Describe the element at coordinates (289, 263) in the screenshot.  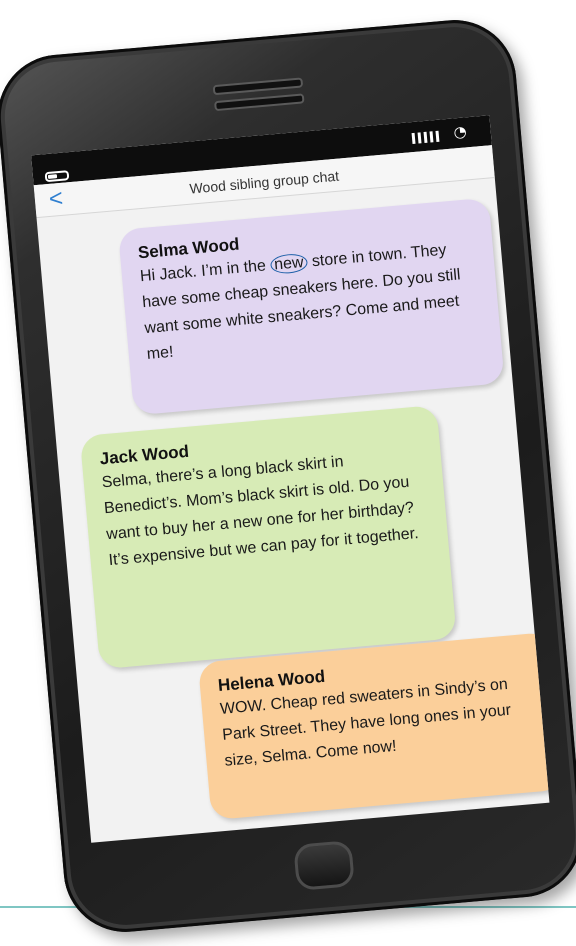
I see `circled-word: new` at that location.